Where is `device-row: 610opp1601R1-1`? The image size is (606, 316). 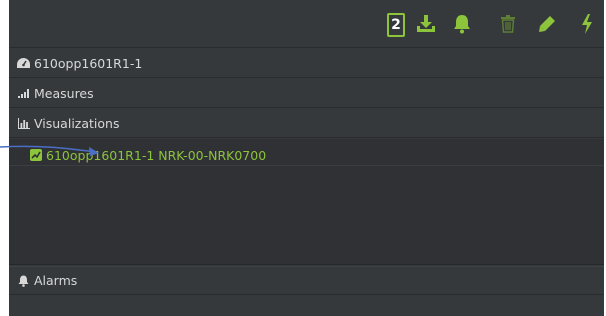
device-row: 610opp1601R1-1 is located at coordinates (306, 63).